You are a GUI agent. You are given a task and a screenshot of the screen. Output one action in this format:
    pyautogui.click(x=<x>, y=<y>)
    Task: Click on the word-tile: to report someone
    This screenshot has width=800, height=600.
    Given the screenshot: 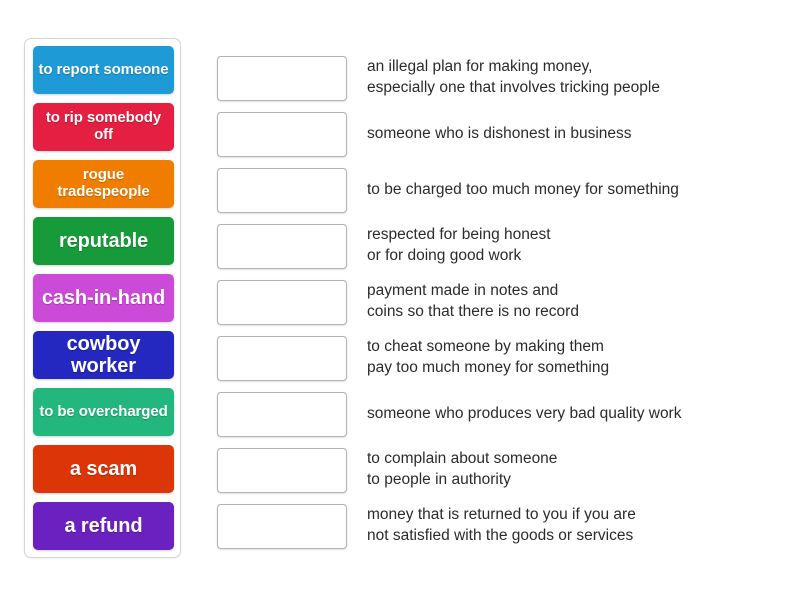 What is the action you would take?
    pyautogui.click(x=103, y=70)
    